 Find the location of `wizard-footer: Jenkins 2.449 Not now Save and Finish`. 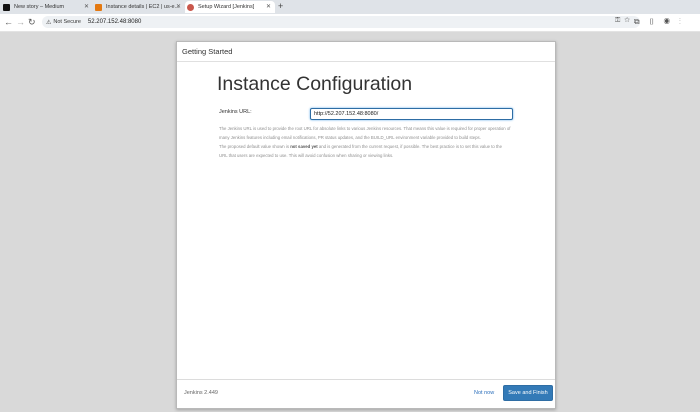

wizard-footer: Jenkins 2.449 Not now Save and Finish is located at coordinates (366, 393).